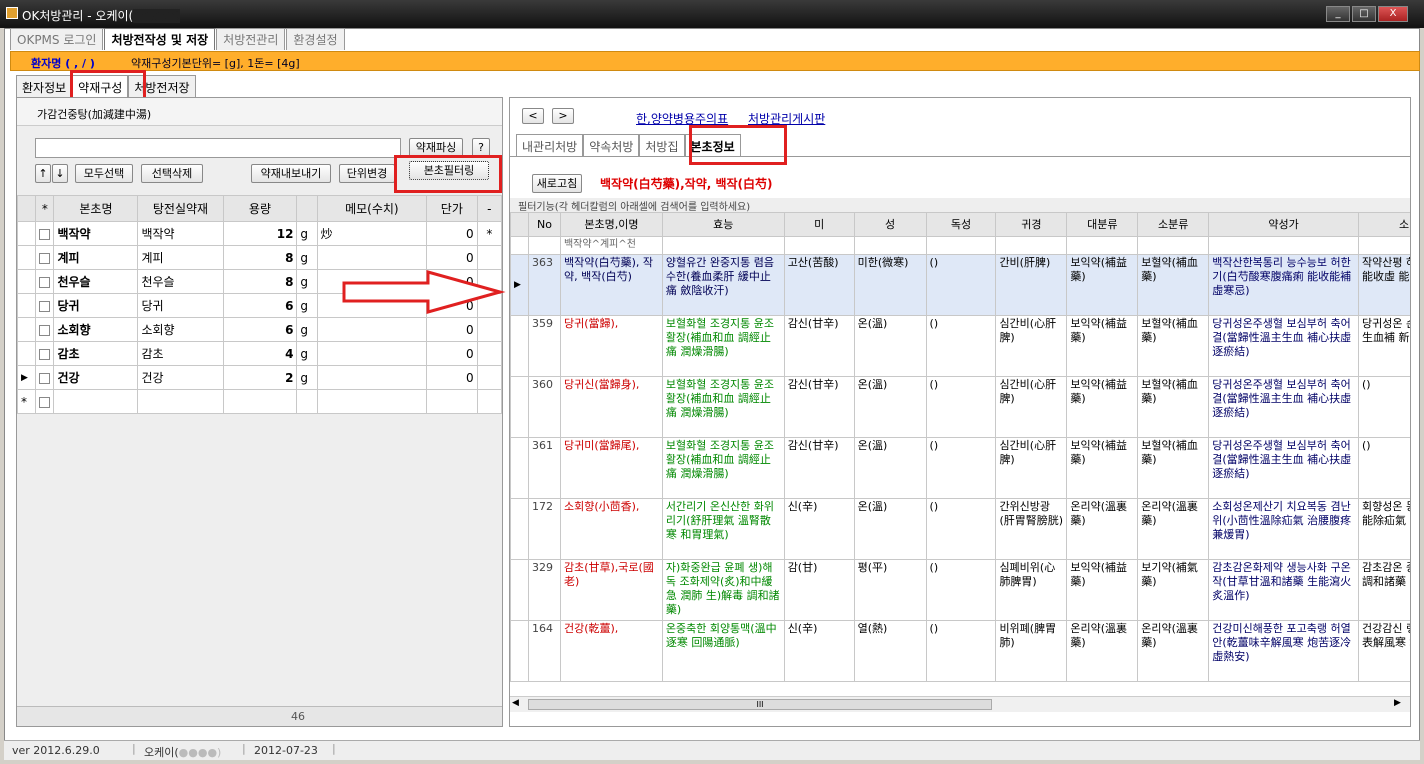 The height and width of the screenshot is (764, 1424). Describe the element at coordinates (1102, 224) in the screenshot. I see `col-major-class: 대분류` at that location.